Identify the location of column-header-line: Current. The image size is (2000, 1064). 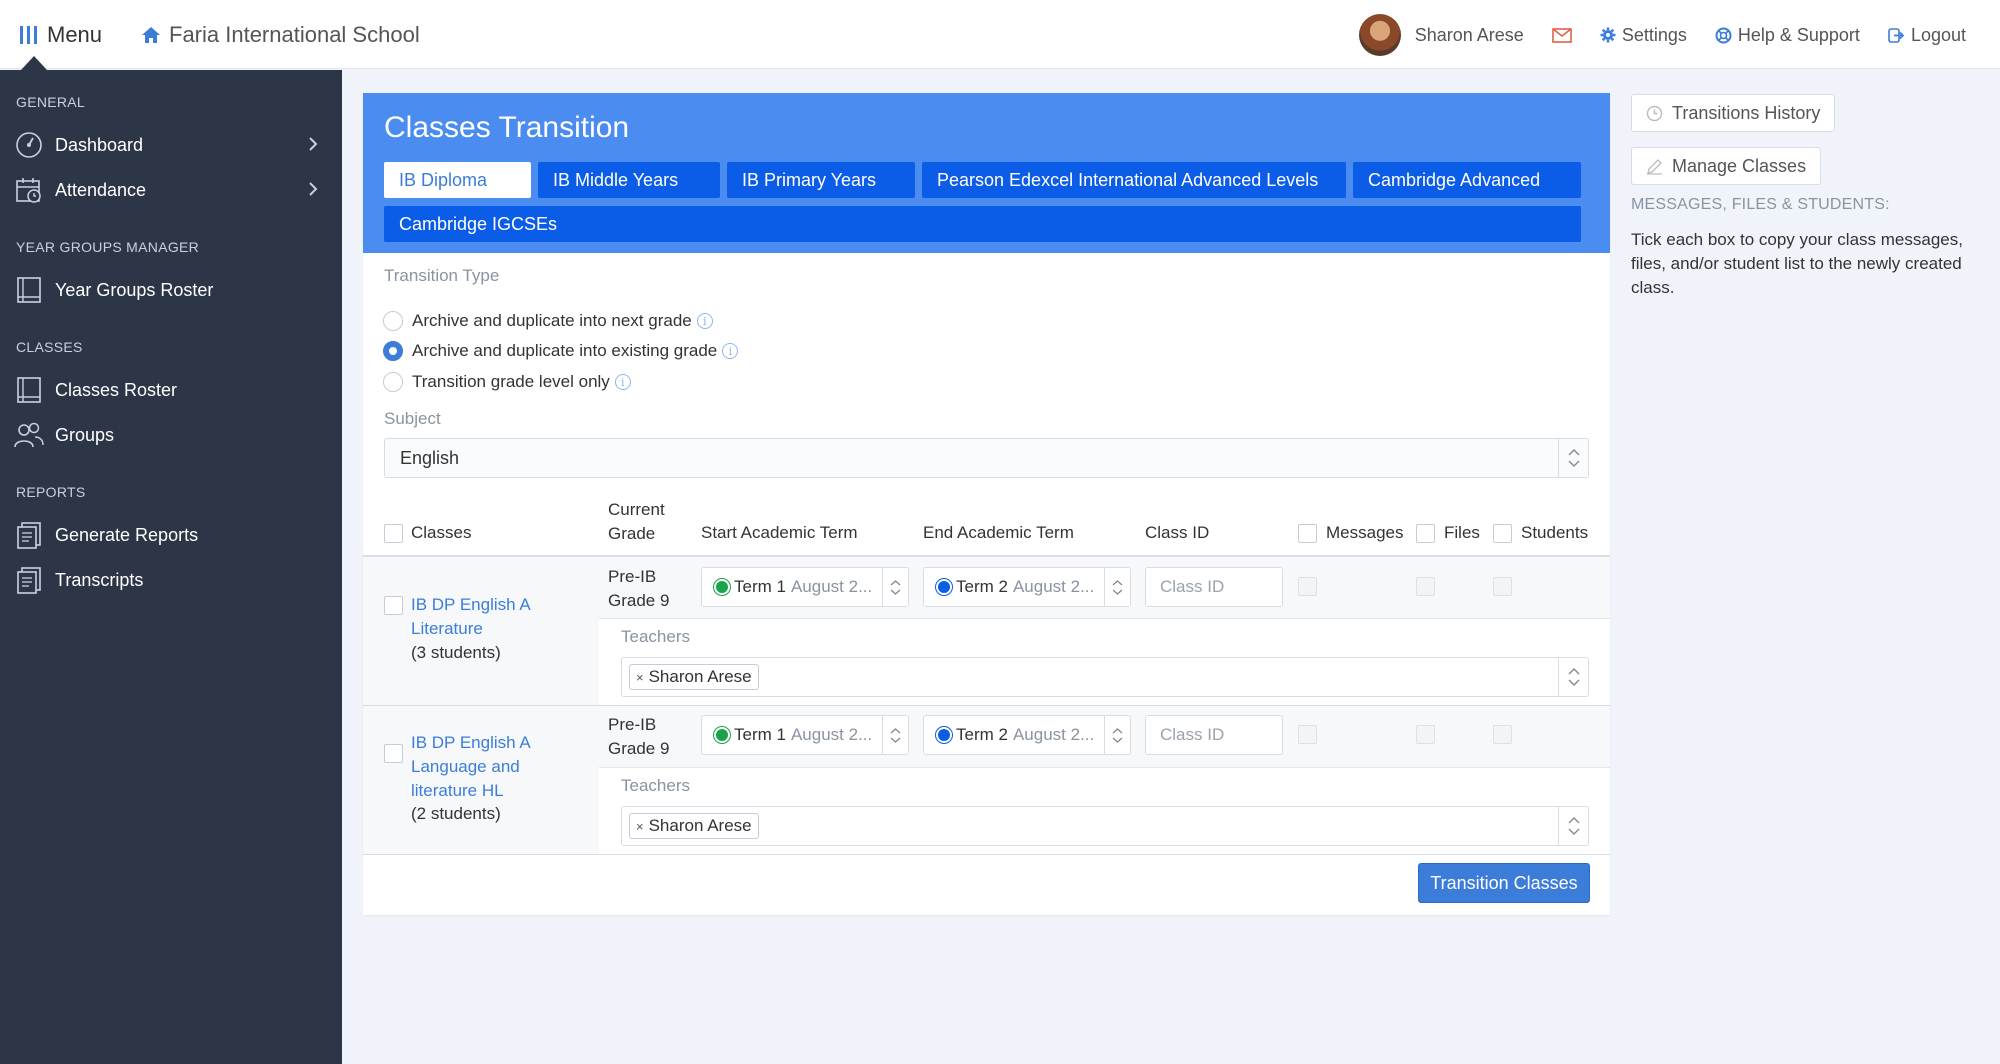
(636, 509).